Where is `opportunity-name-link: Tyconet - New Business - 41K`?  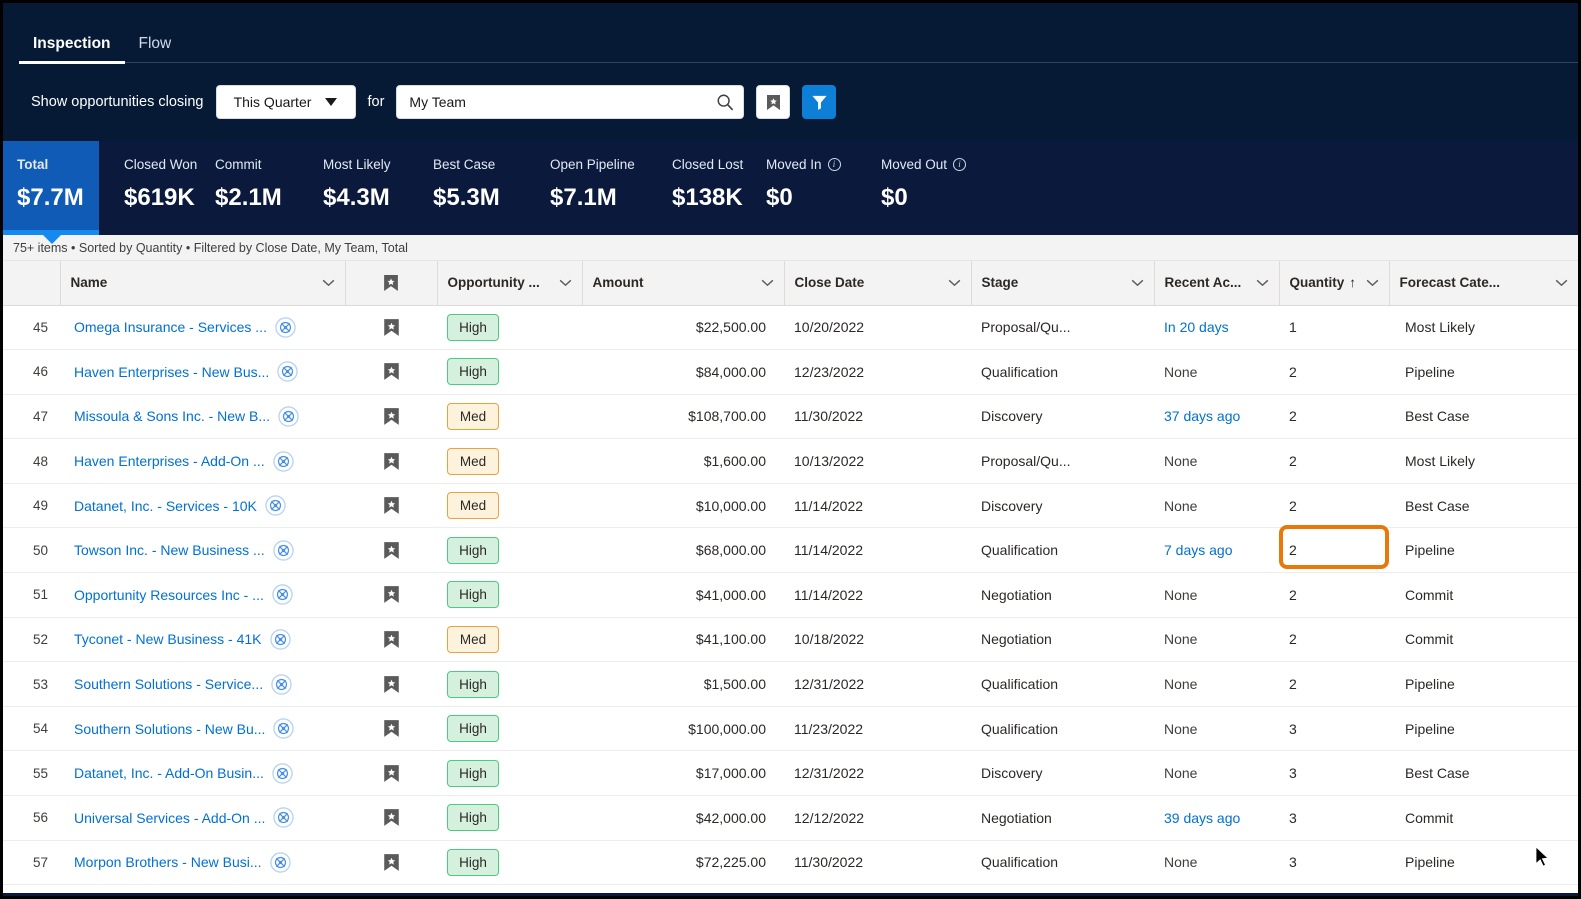
opportunity-name-link: Tyconet - New Business - 41K is located at coordinates (168, 639).